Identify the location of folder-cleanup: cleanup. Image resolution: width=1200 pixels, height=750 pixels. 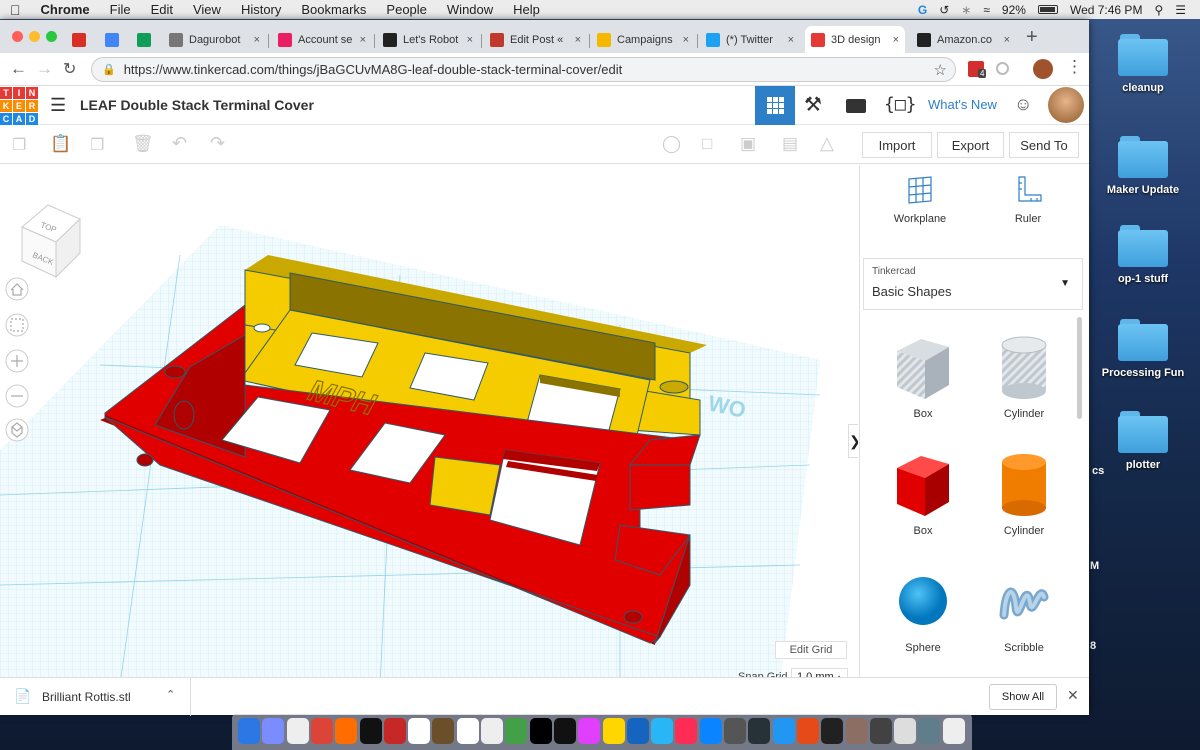
(1143, 64).